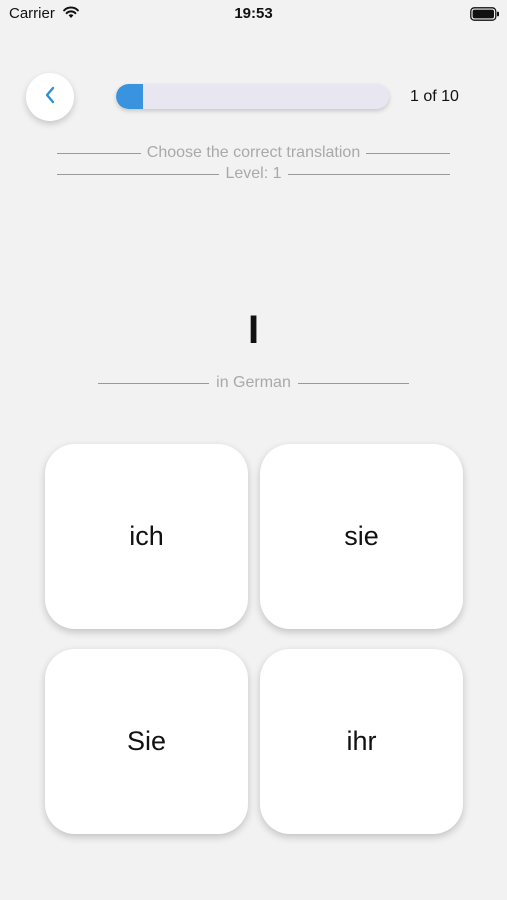 The height and width of the screenshot is (900, 507). Describe the element at coordinates (361, 536) in the screenshot. I see `answer-option-sie: sie` at that location.